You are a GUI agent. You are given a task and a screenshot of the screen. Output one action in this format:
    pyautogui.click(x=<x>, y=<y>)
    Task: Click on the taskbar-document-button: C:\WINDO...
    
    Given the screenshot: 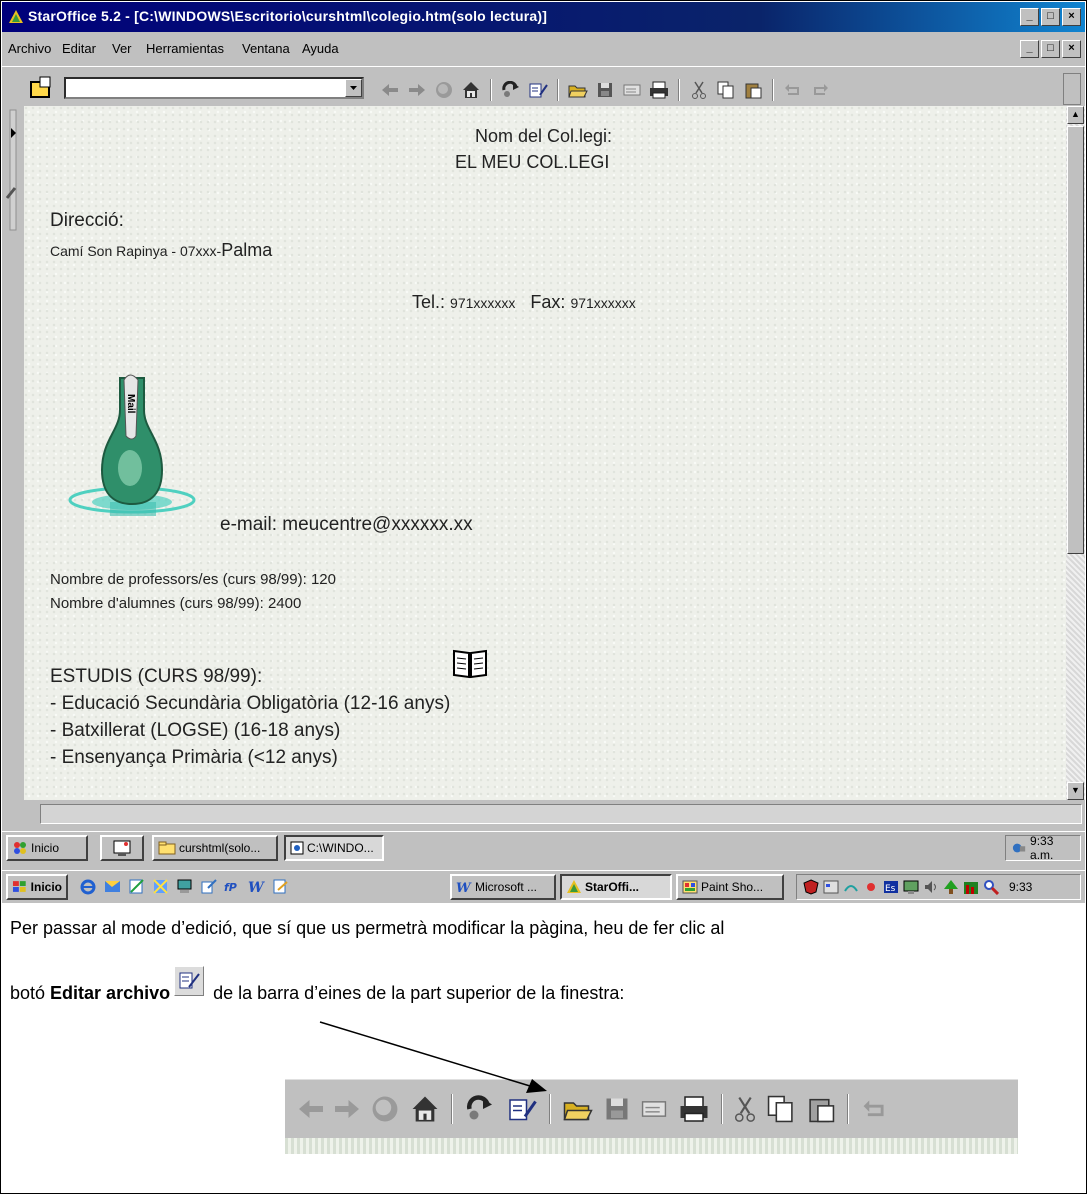 What is the action you would take?
    pyautogui.click(x=334, y=848)
    